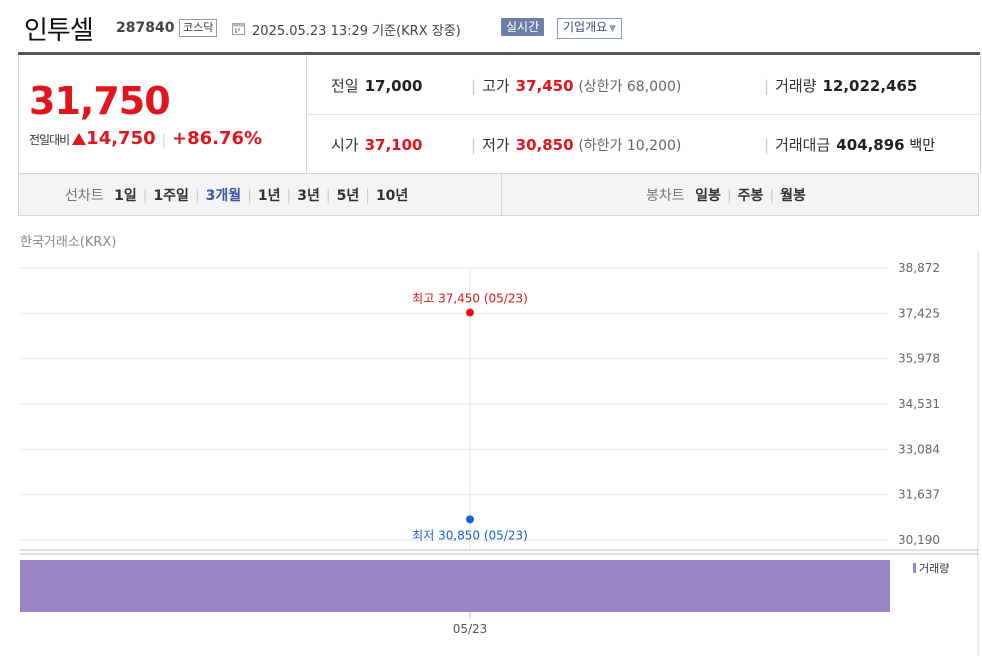 This screenshot has width=982, height=656. Describe the element at coordinates (523, 27) in the screenshot. I see `realtime-badge: 실시간` at that location.